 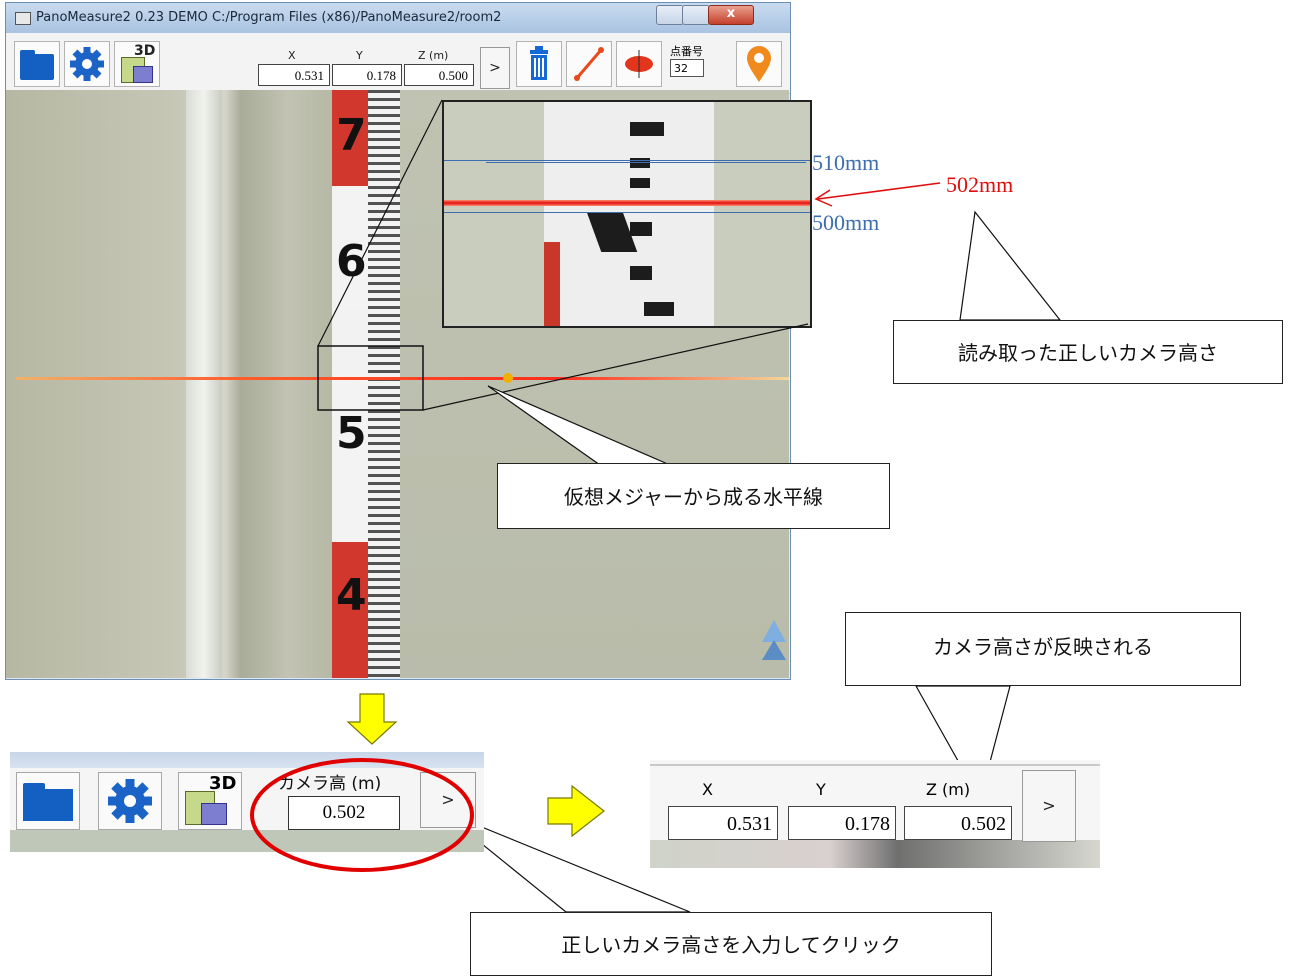 I want to click on highlight-ellipse, so click(x=362, y=815).